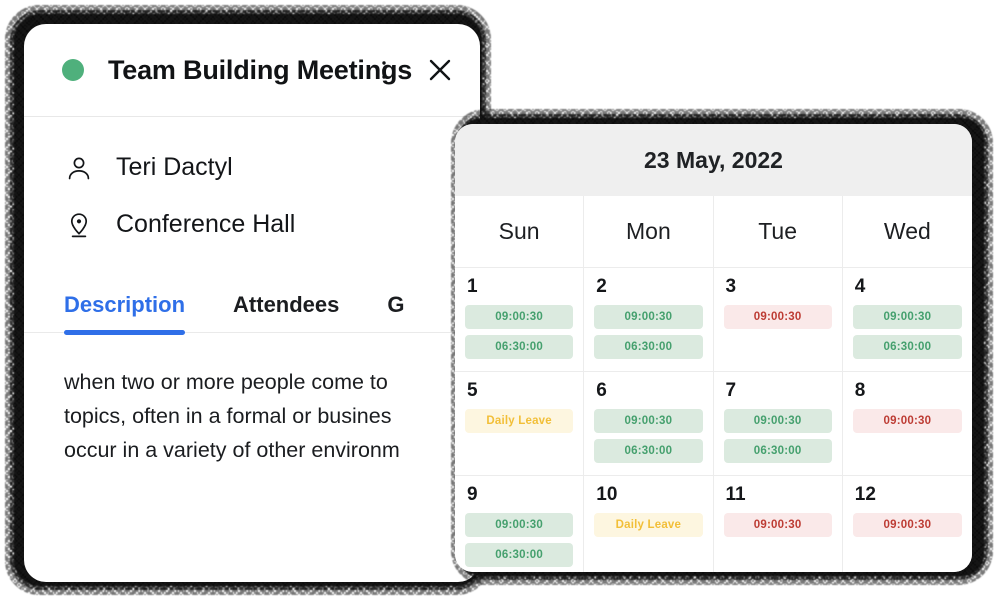 The width and height of the screenshot is (1000, 610). I want to click on calendar-day-cell: 9 09:00:30 06:30:00, so click(520, 524).